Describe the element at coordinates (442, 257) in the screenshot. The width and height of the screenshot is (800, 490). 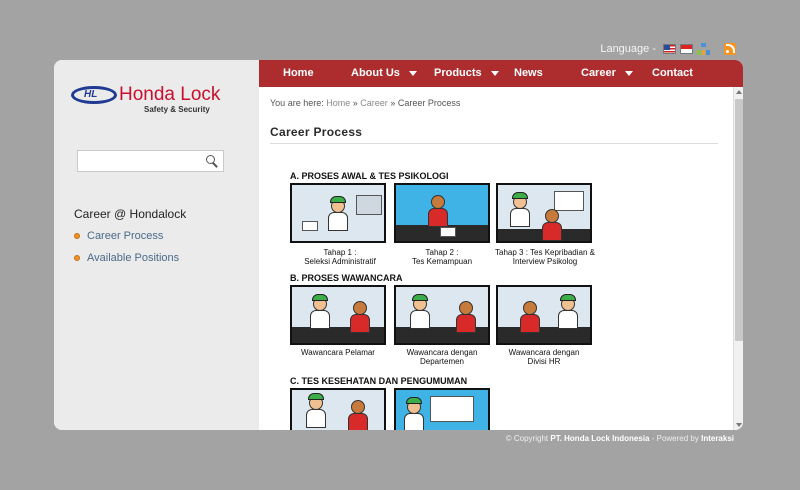
I see `step-caption: Tahap 2 : Tes Kemampuan` at that location.